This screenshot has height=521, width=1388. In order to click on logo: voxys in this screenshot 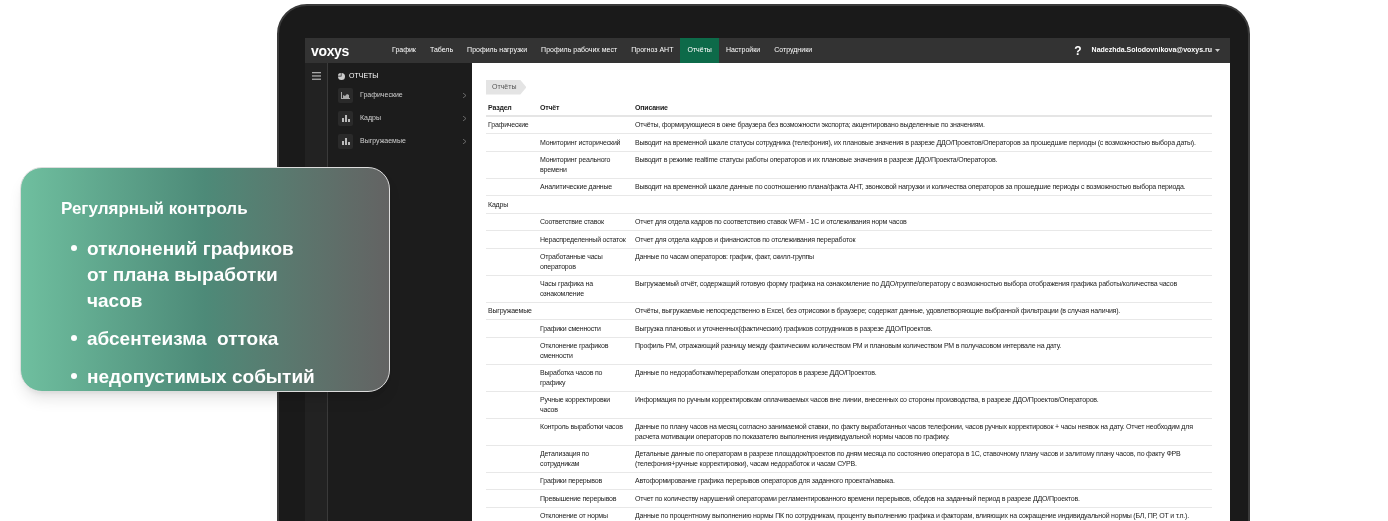, I will do `click(330, 50)`.